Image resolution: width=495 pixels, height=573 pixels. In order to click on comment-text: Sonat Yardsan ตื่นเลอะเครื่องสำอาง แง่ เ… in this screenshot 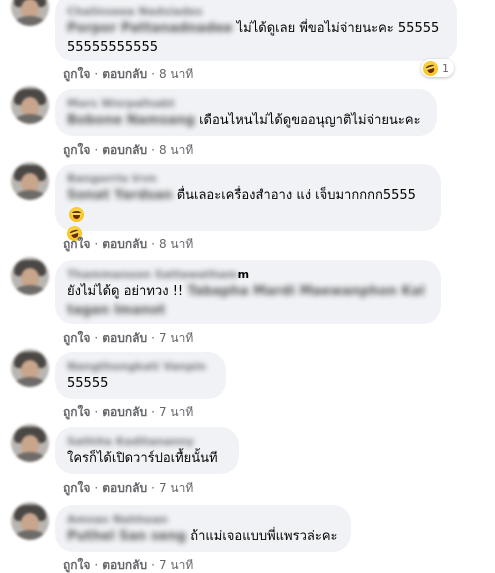, I will do `click(247, 214)`.